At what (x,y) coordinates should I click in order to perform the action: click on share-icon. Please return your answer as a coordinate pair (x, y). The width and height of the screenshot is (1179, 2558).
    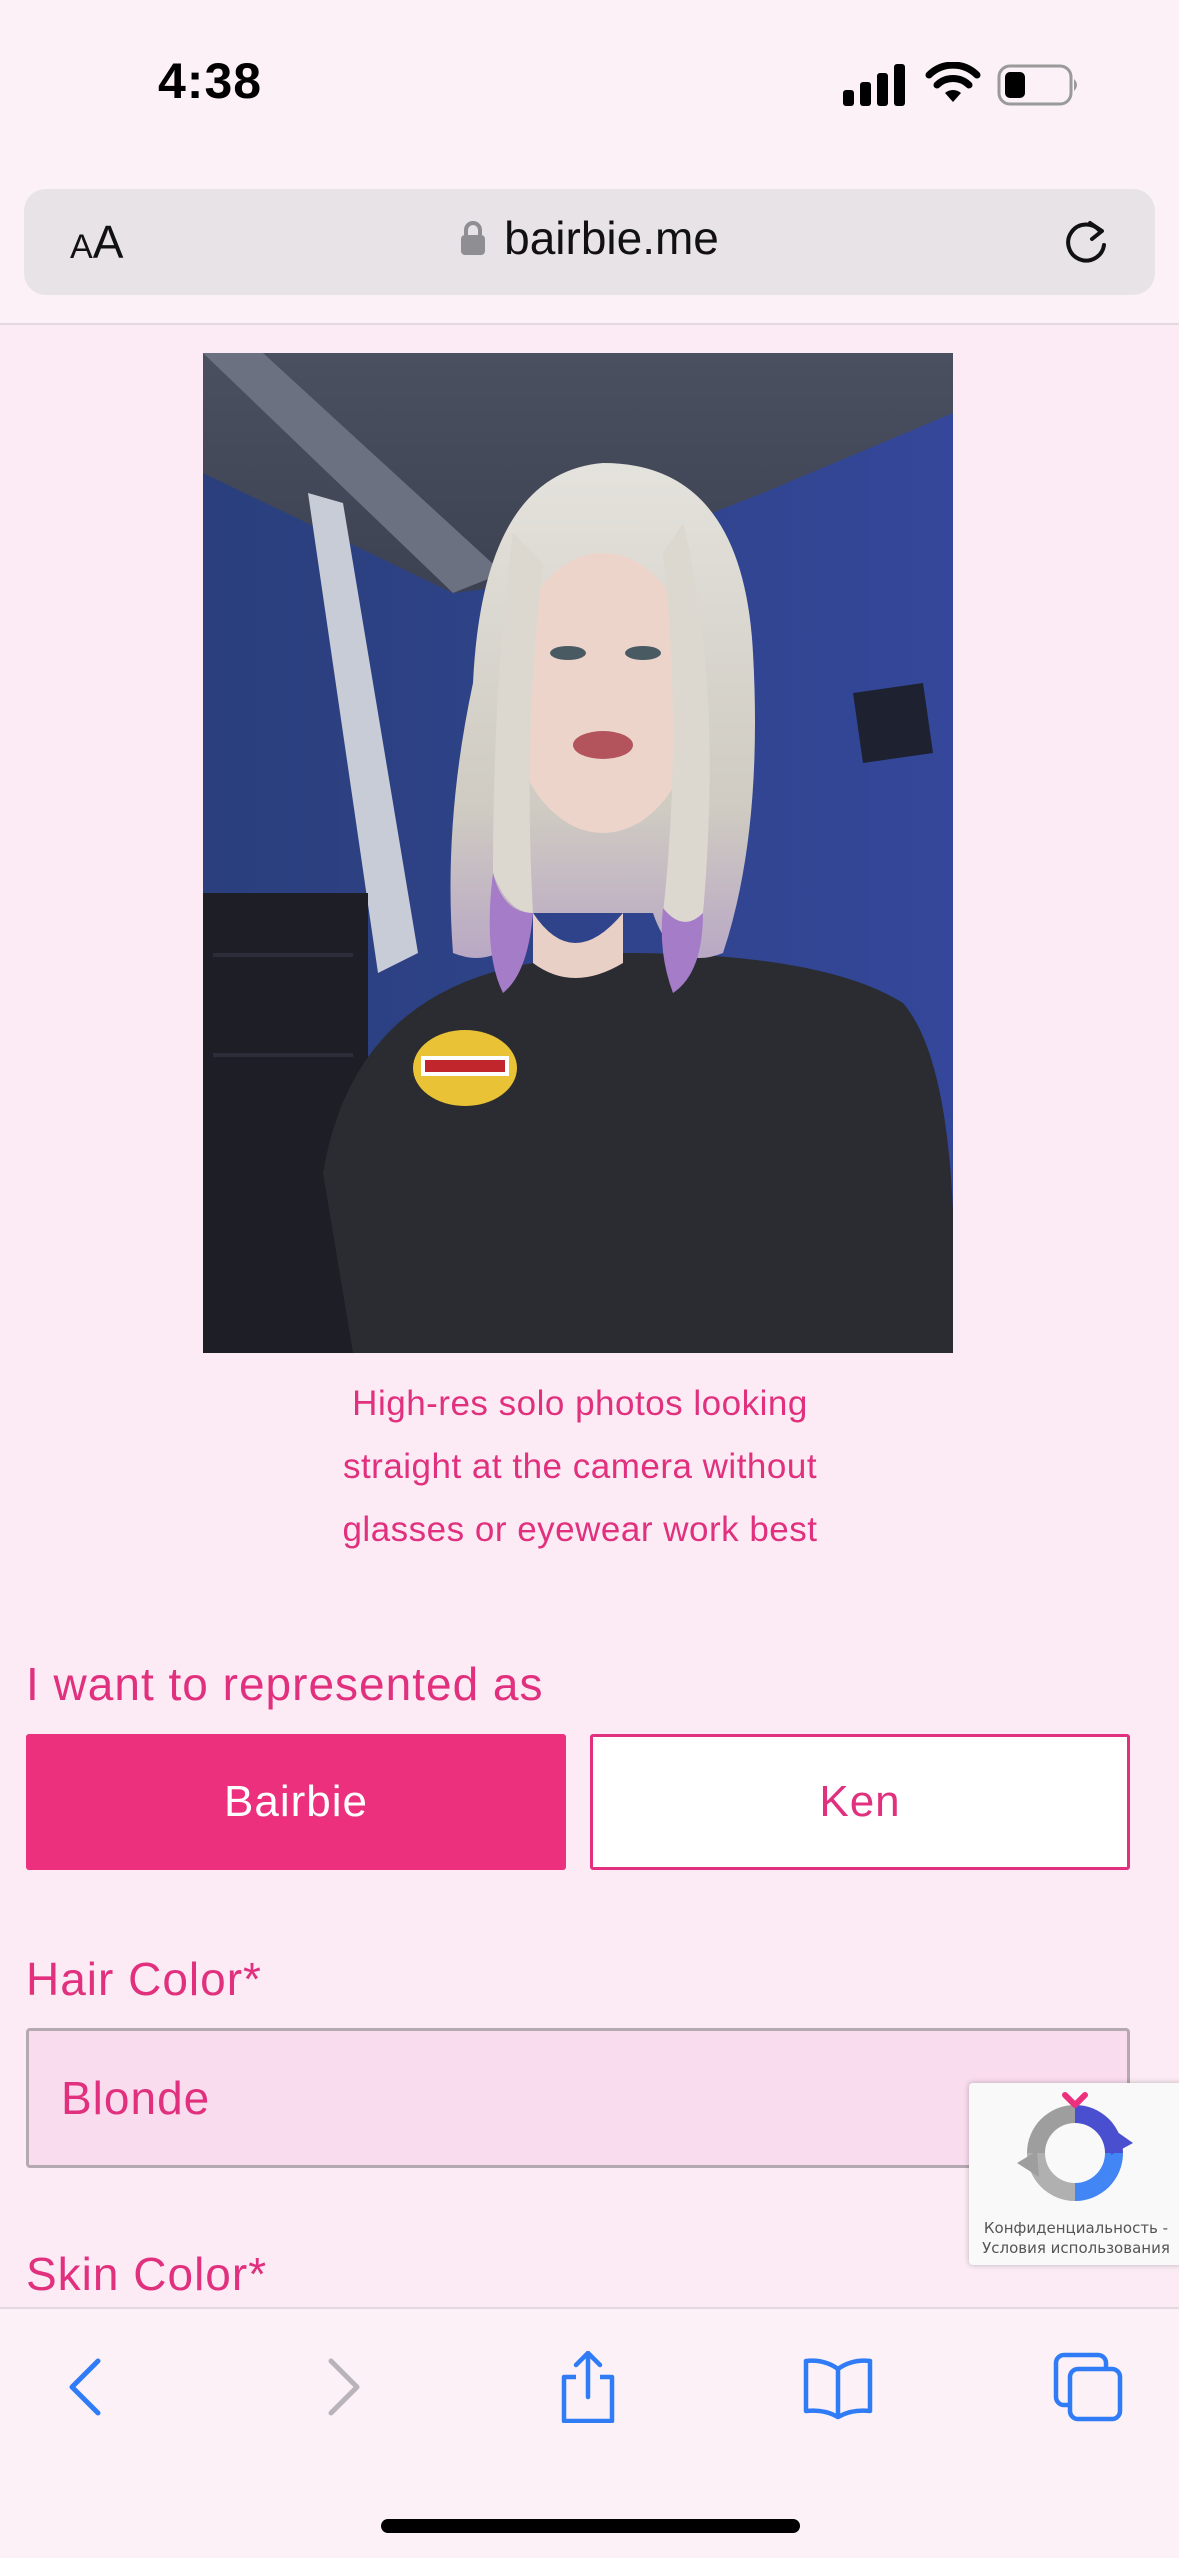
    Looking at the image, I should click on (588, 2387).